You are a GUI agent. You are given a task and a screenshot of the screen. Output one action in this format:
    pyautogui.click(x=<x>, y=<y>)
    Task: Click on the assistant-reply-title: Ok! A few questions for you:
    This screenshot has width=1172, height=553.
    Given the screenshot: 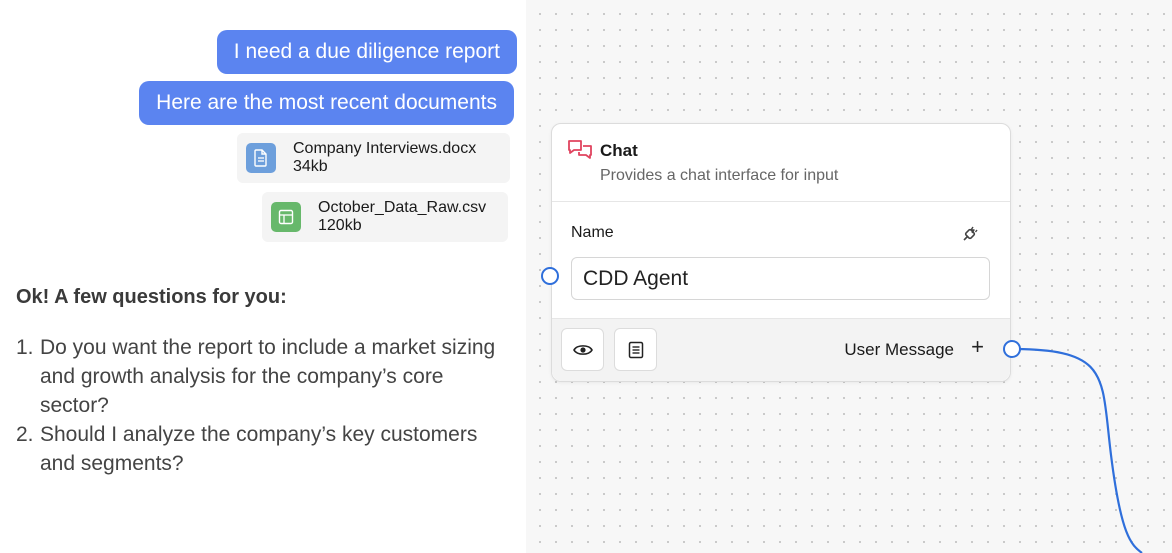 What is the action you would take?
    pyautogui.click(x=151, y=297)
    